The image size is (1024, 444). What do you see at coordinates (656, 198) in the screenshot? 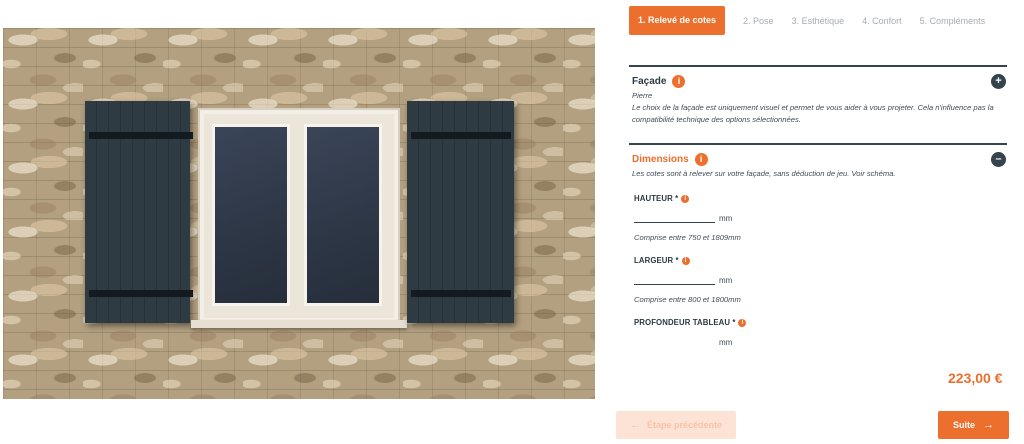
I see `hauteur-label-text: HAUTEUR *` at bounding box center [656, 198].